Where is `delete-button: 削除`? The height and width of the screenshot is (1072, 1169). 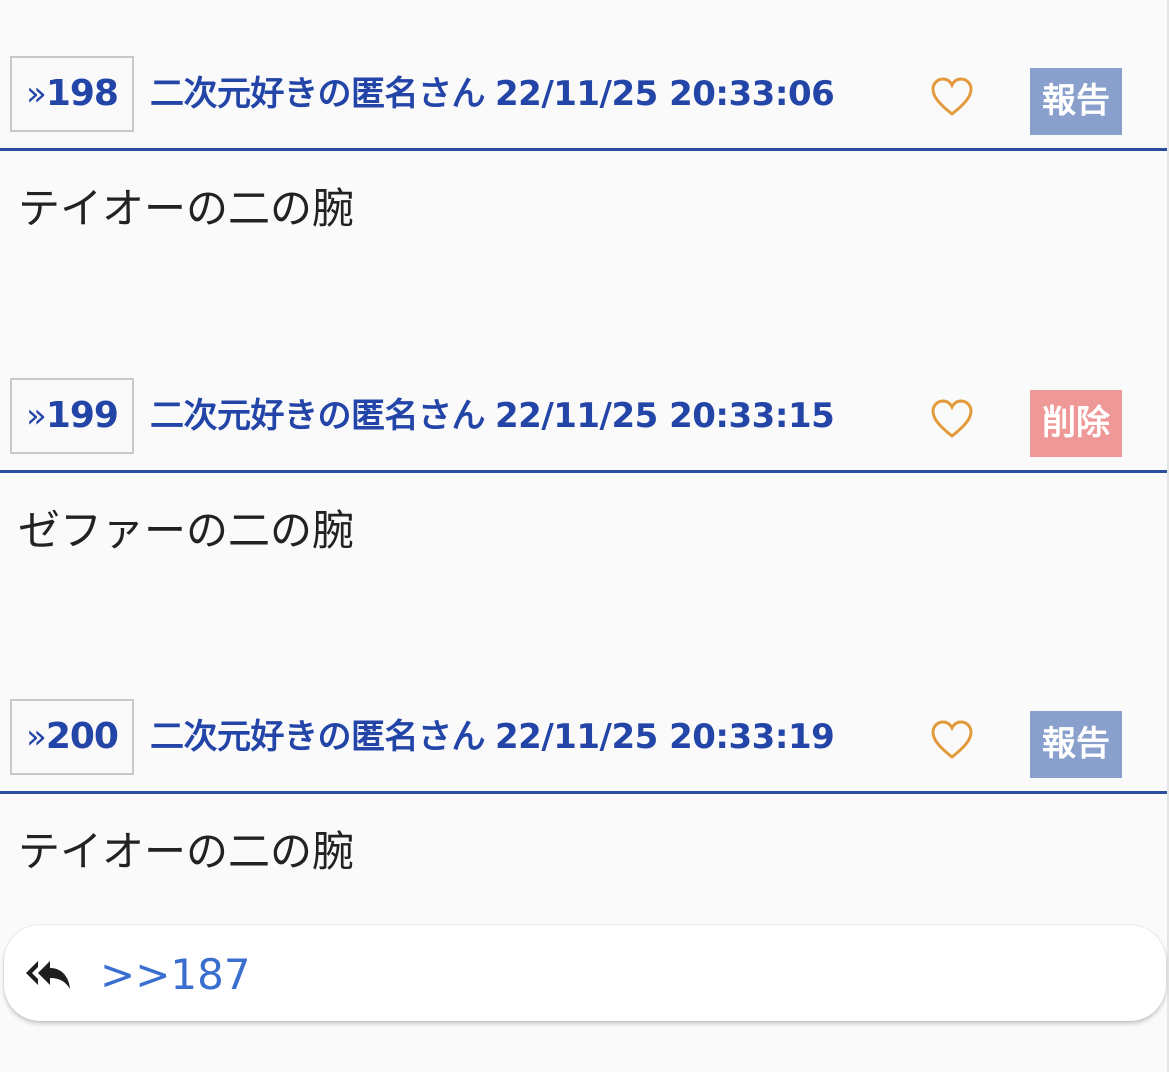 delete-button: 削除 is located at coordinates (1076, 423).